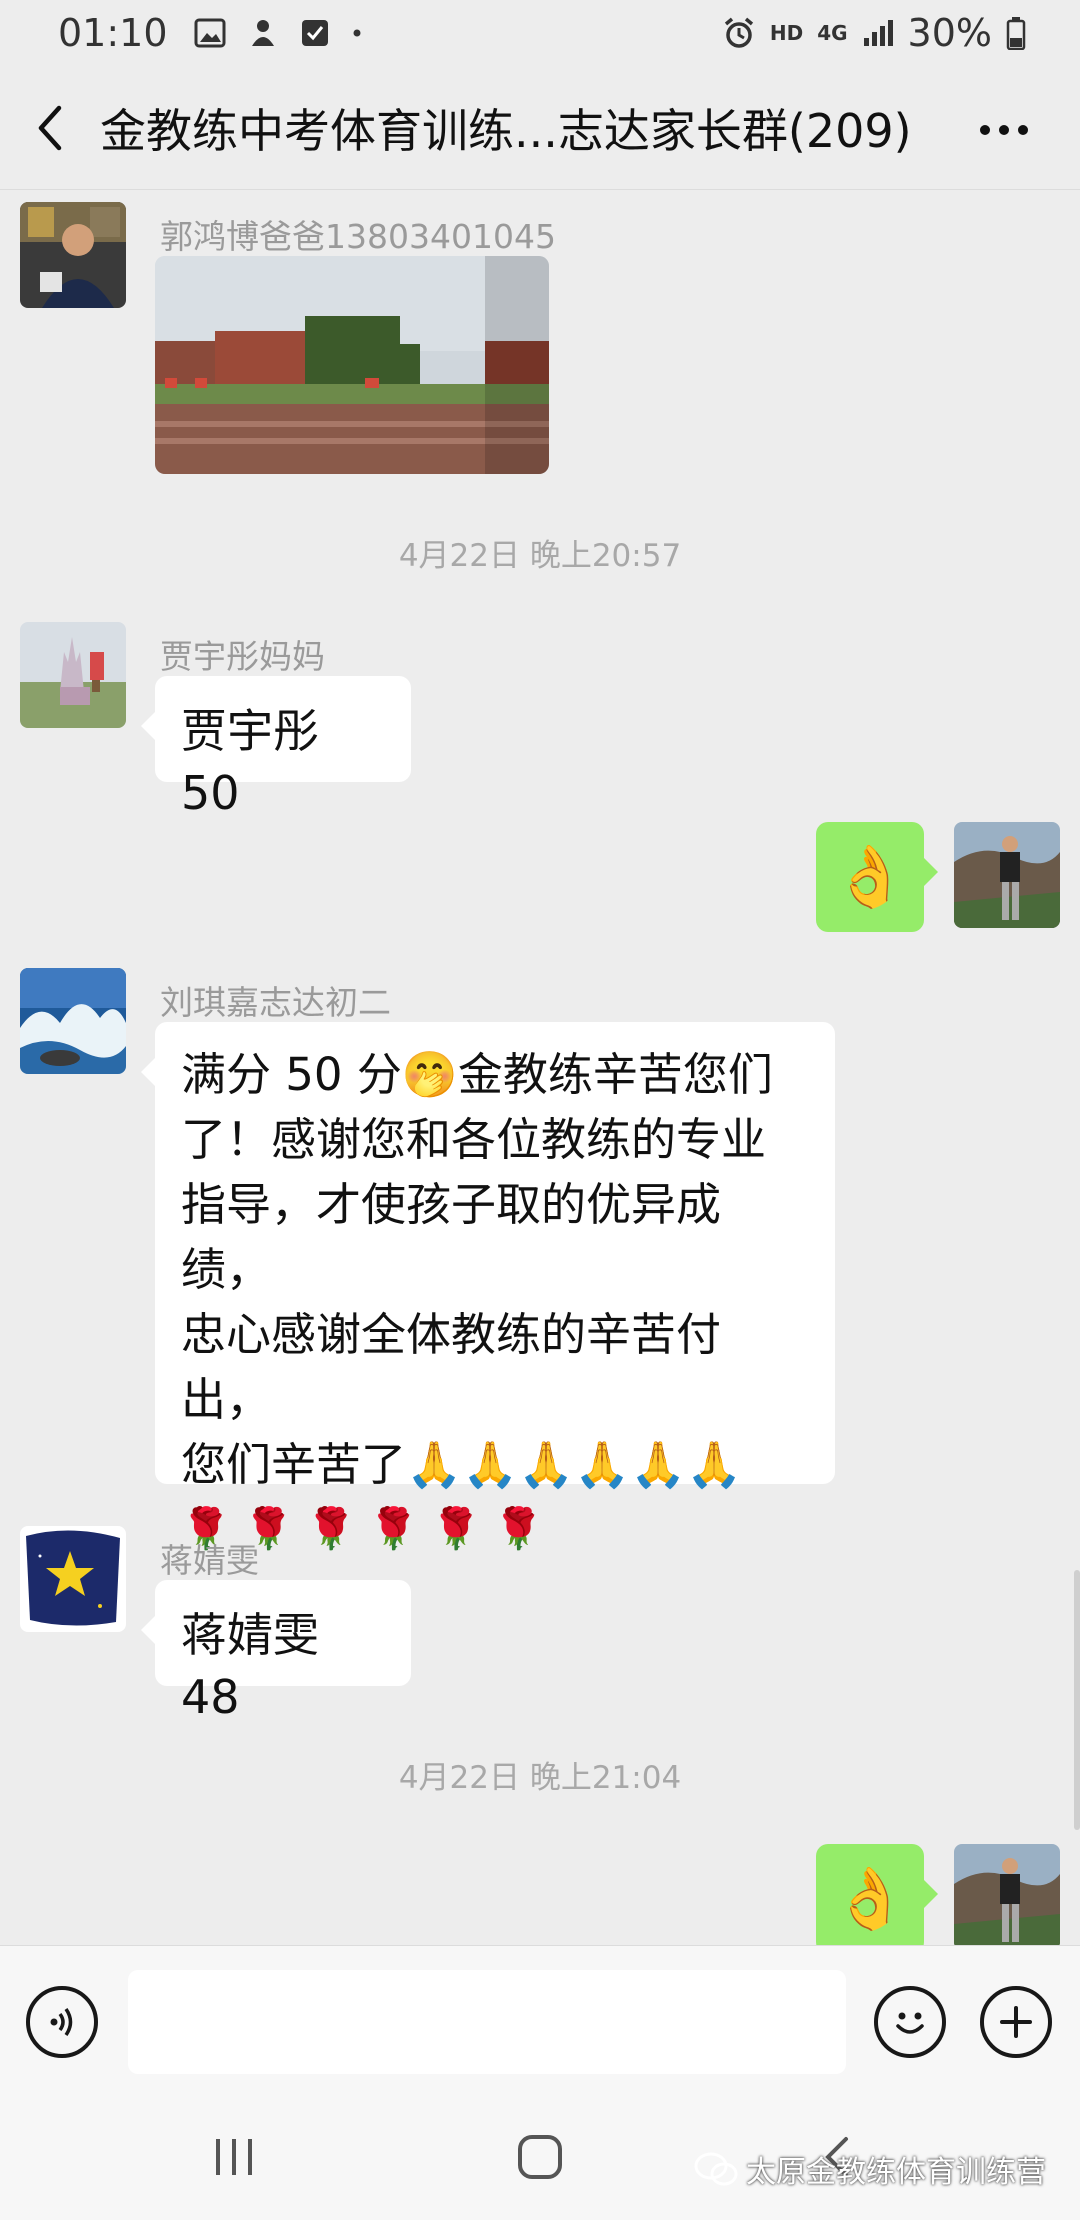 The width and height of the screenshot is (1080, 2220). Describe the element at coordinates (451, 1237) in the screenshot. I see `message-line: 指导，才使孩子取的优异成绩，` at that location.